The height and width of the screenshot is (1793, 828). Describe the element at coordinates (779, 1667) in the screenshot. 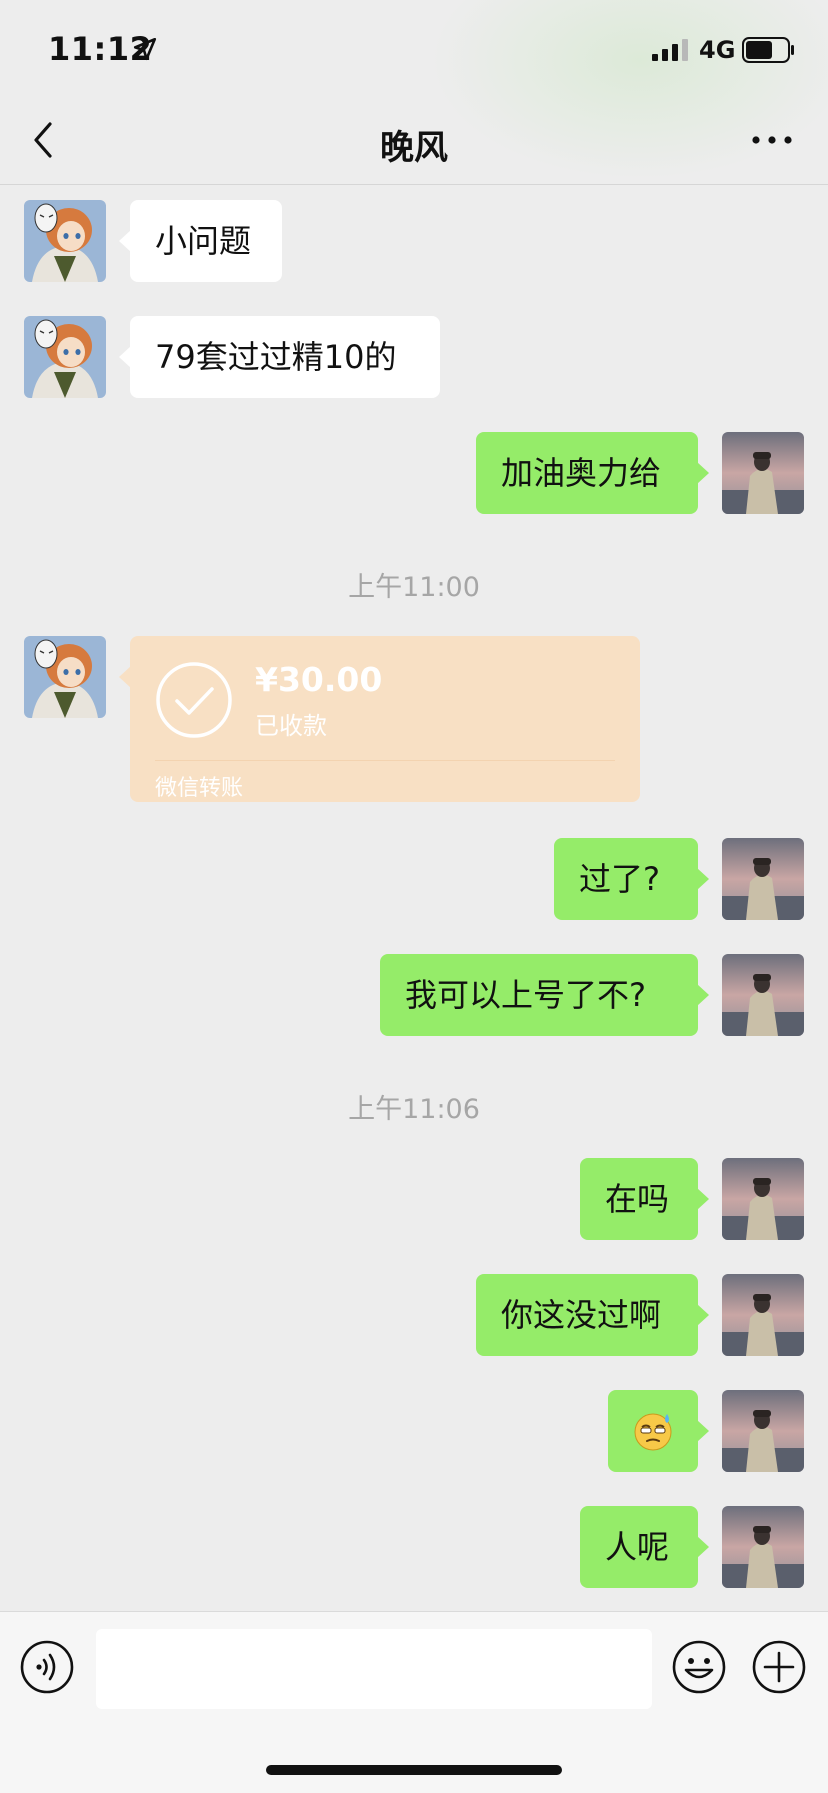

I see `plus-circle-icon` at that location.